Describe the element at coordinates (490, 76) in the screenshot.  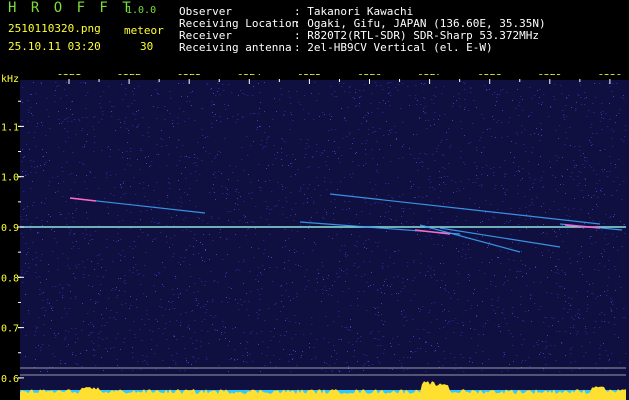
I see `time-tick-label: 0328` at that location.